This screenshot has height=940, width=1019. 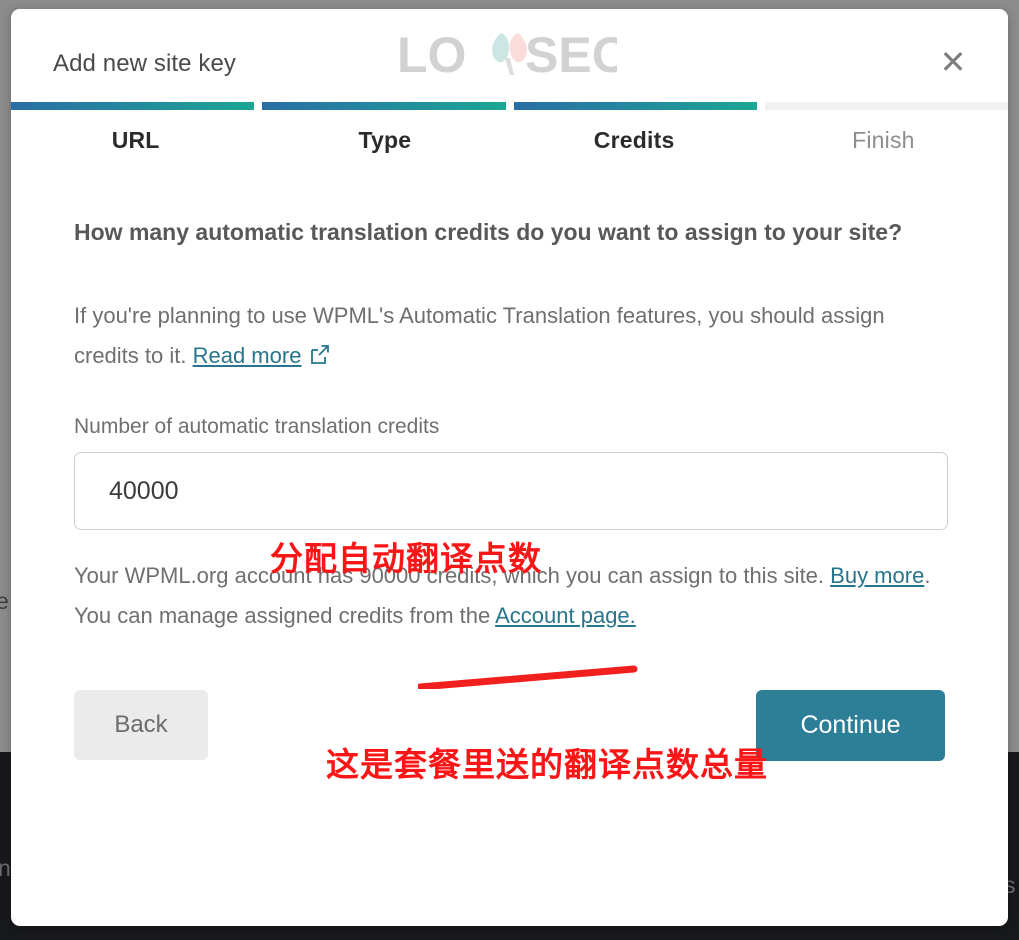 I want to click on background-text-fragment: e, so click(x=4, y=601).